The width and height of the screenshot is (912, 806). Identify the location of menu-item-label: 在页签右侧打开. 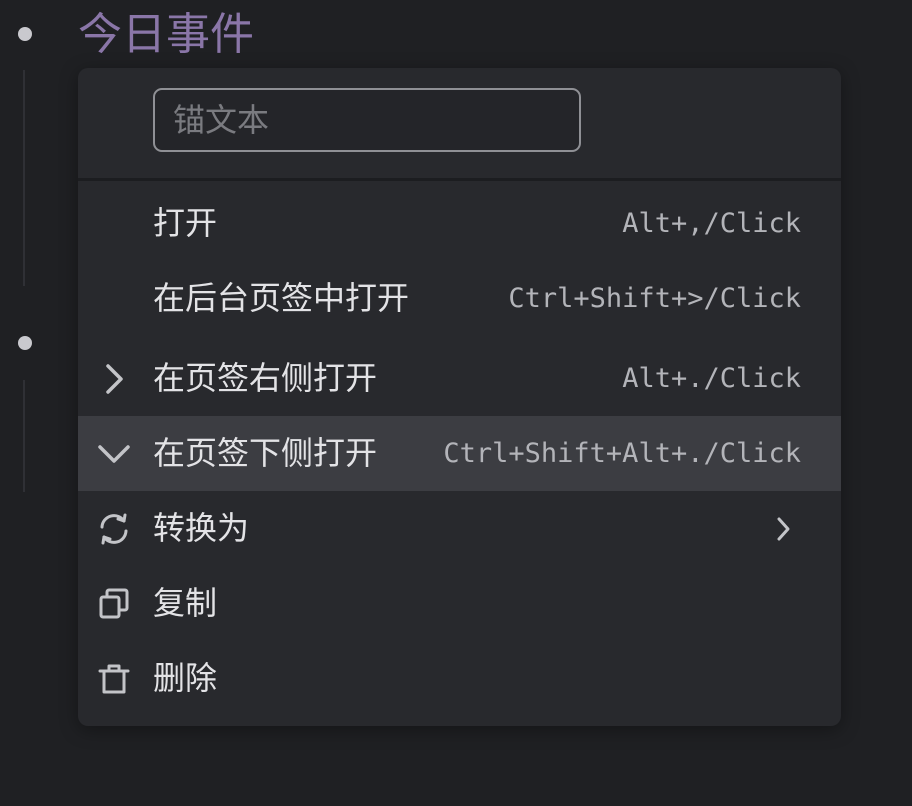
(265, 378).